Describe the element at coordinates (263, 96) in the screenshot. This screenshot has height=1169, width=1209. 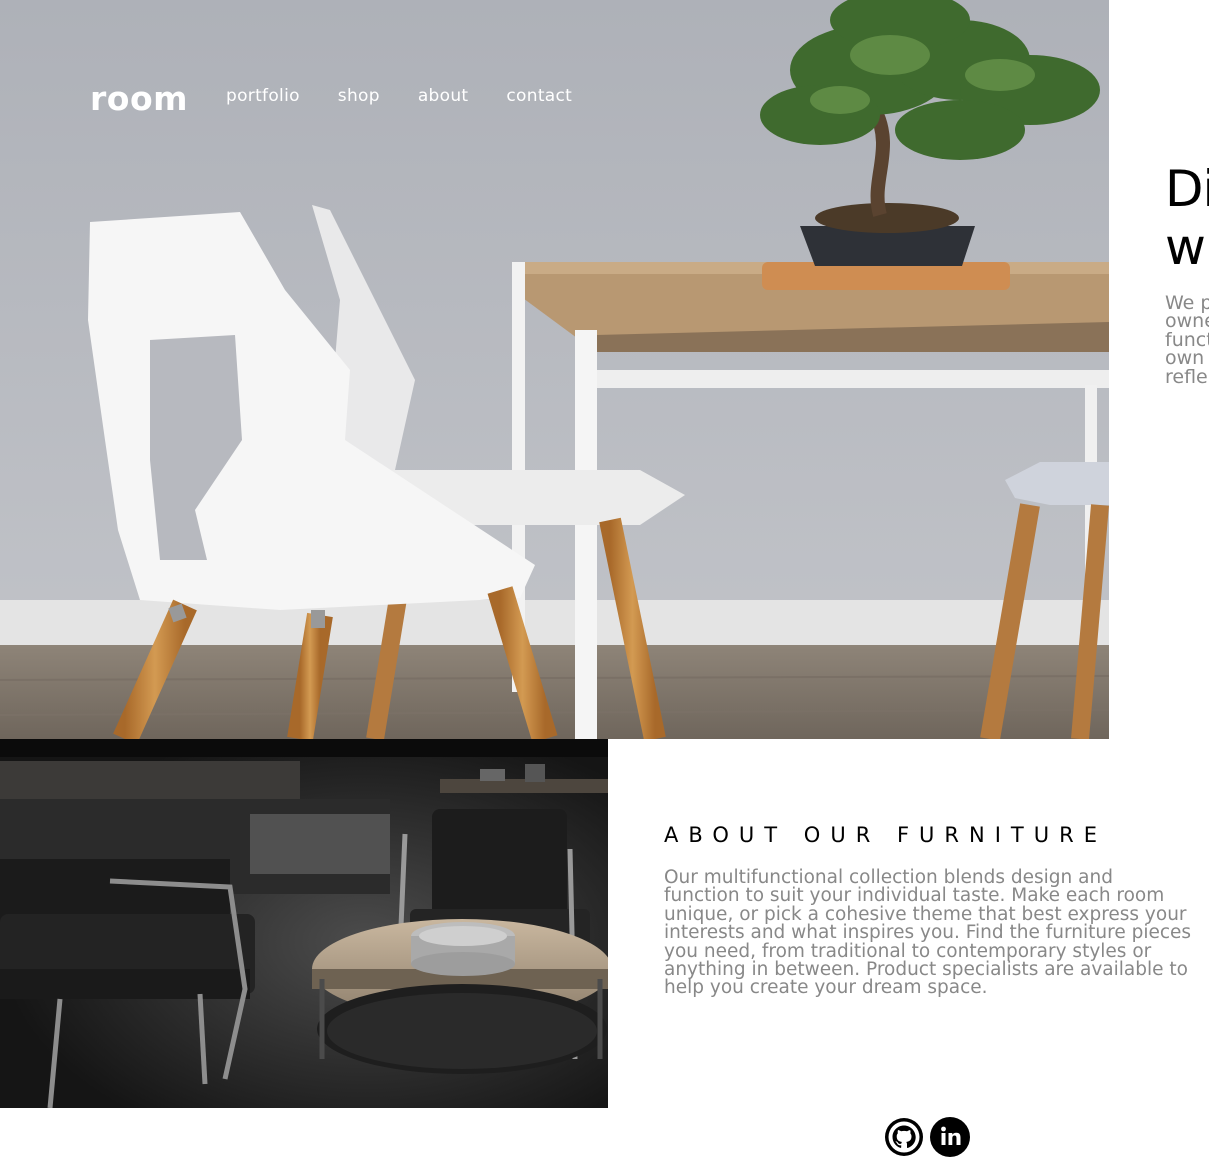
I see `nav-link-portfolio: portfolio` at that location.